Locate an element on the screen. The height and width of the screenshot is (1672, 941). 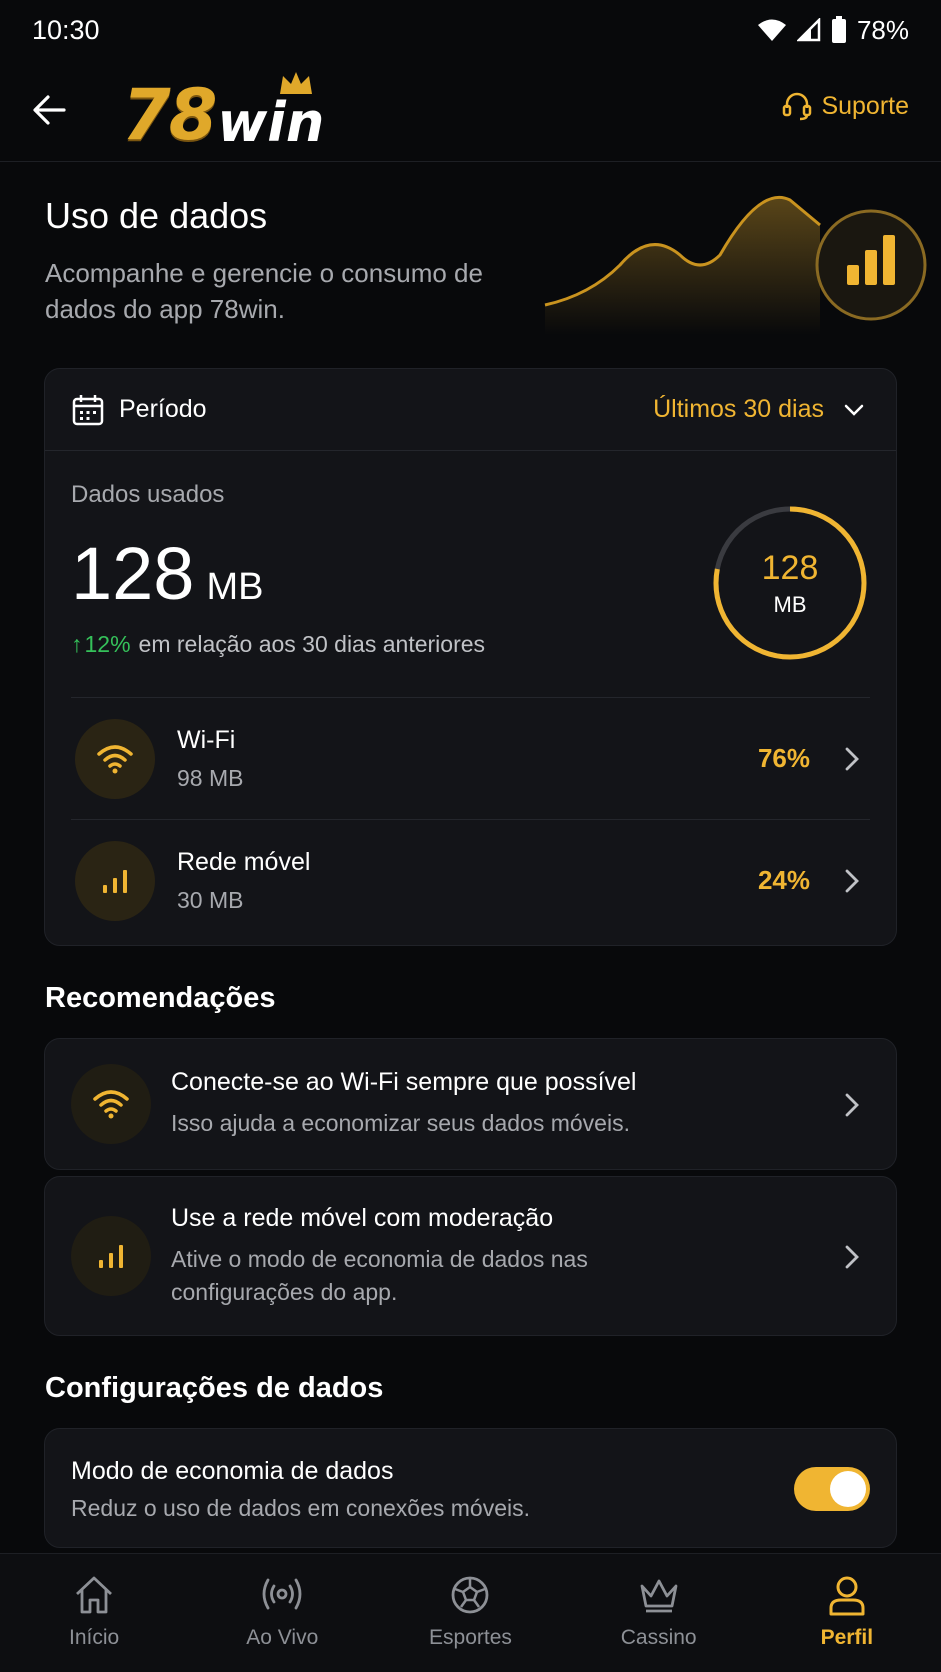
period-label-group: Período is located at coordinates (139, 410).